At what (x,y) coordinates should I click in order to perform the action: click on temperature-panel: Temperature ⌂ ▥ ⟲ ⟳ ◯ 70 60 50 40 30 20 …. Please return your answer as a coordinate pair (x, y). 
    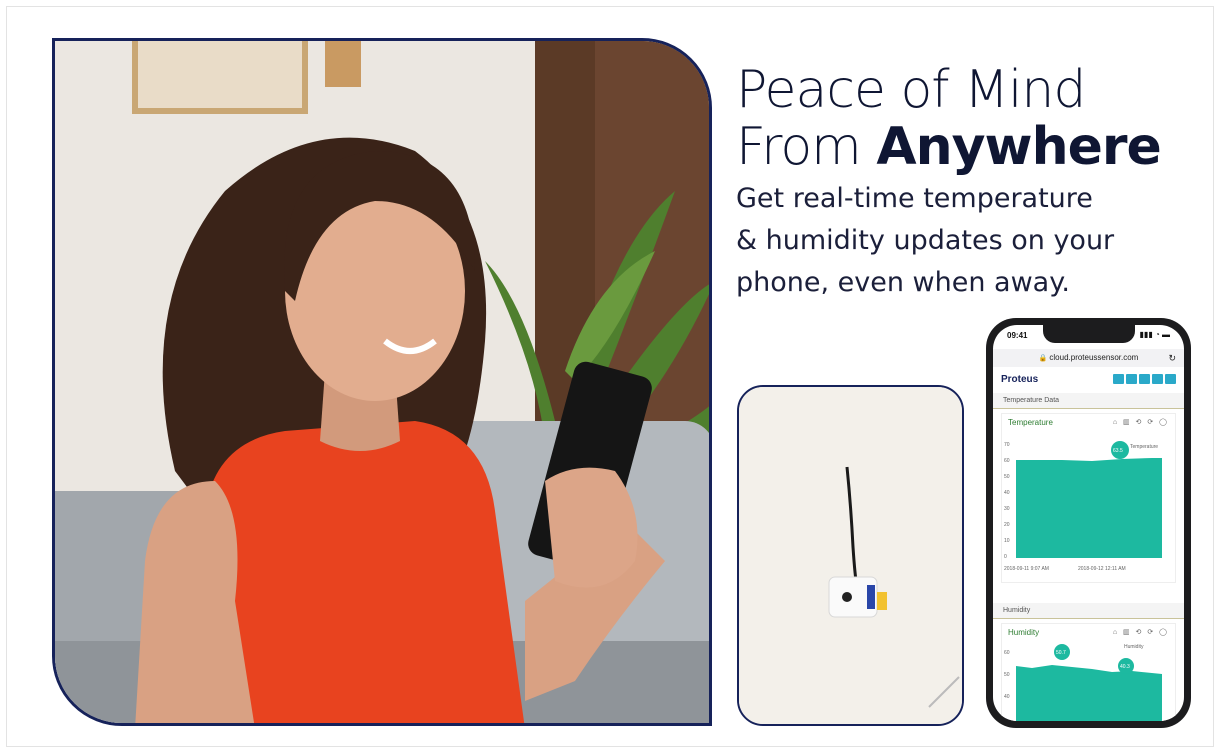
    Looking at the image, I should click on (1088, 498).